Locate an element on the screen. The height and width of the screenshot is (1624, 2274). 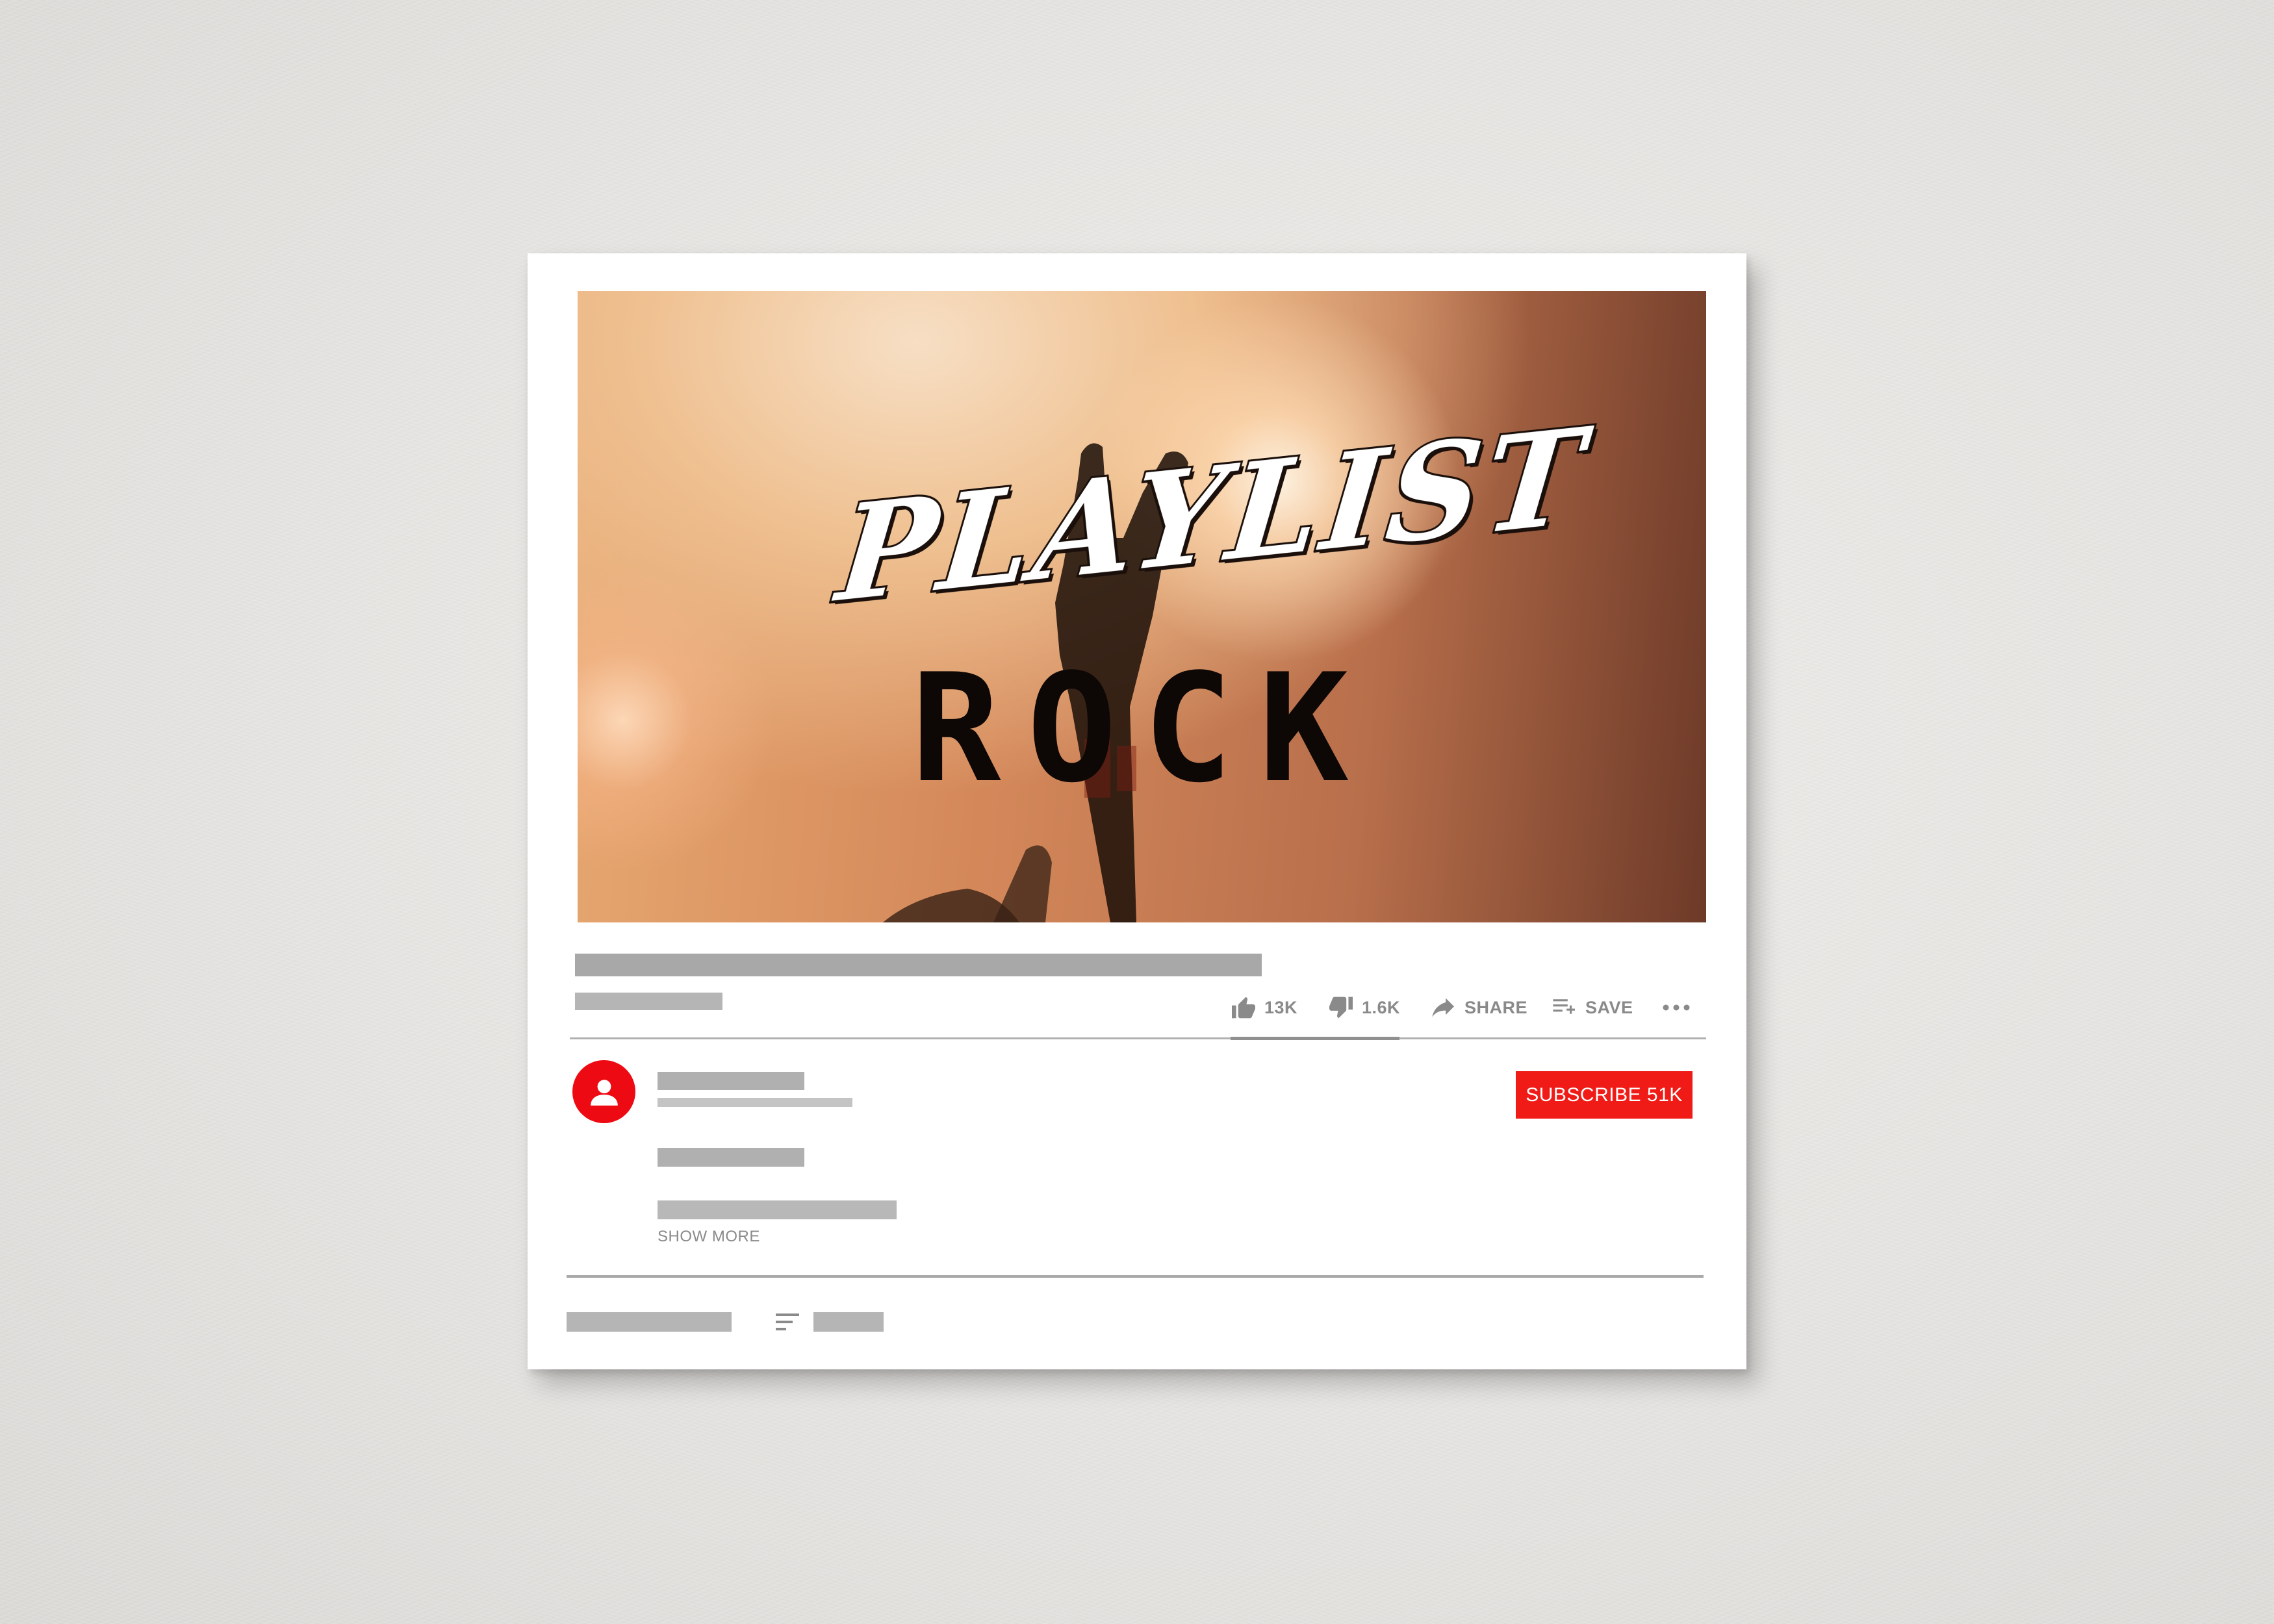
like-button: 13K is located at coordinates (1279, 1007).